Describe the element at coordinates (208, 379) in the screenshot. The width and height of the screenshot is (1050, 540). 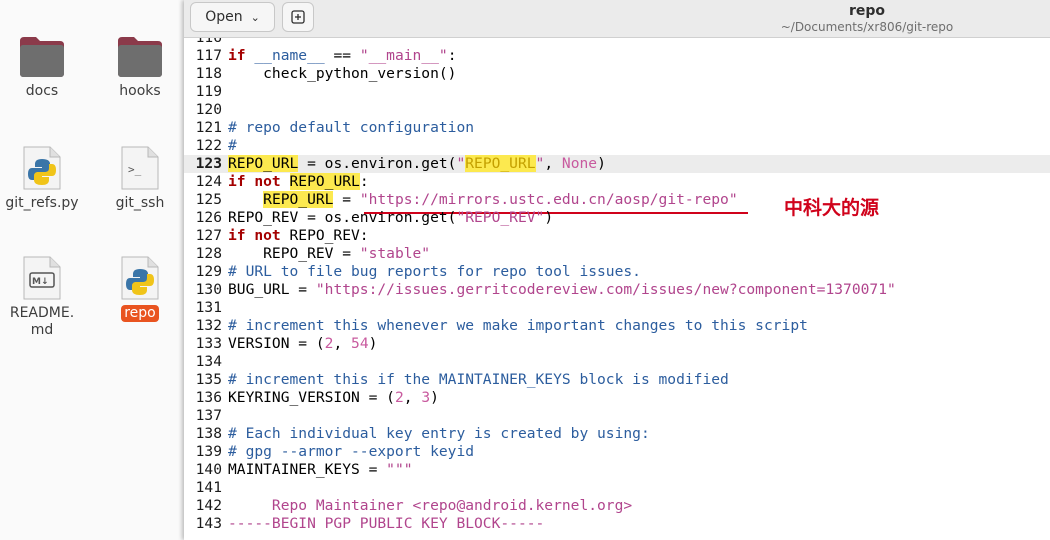
I see `line-number: 135` at that location.